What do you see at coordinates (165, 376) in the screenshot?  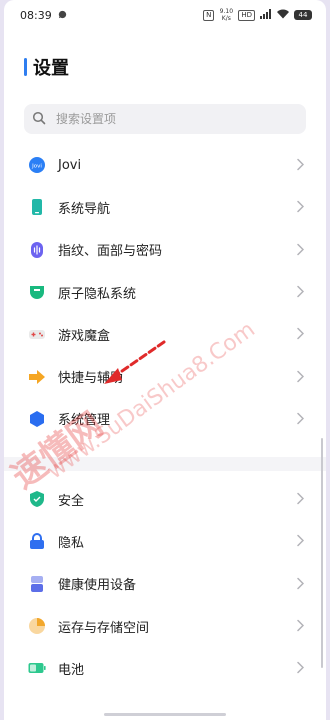 I see `settings-item-shortcut-arrow: 快捷与辅助` at bounding box center [165, 376].